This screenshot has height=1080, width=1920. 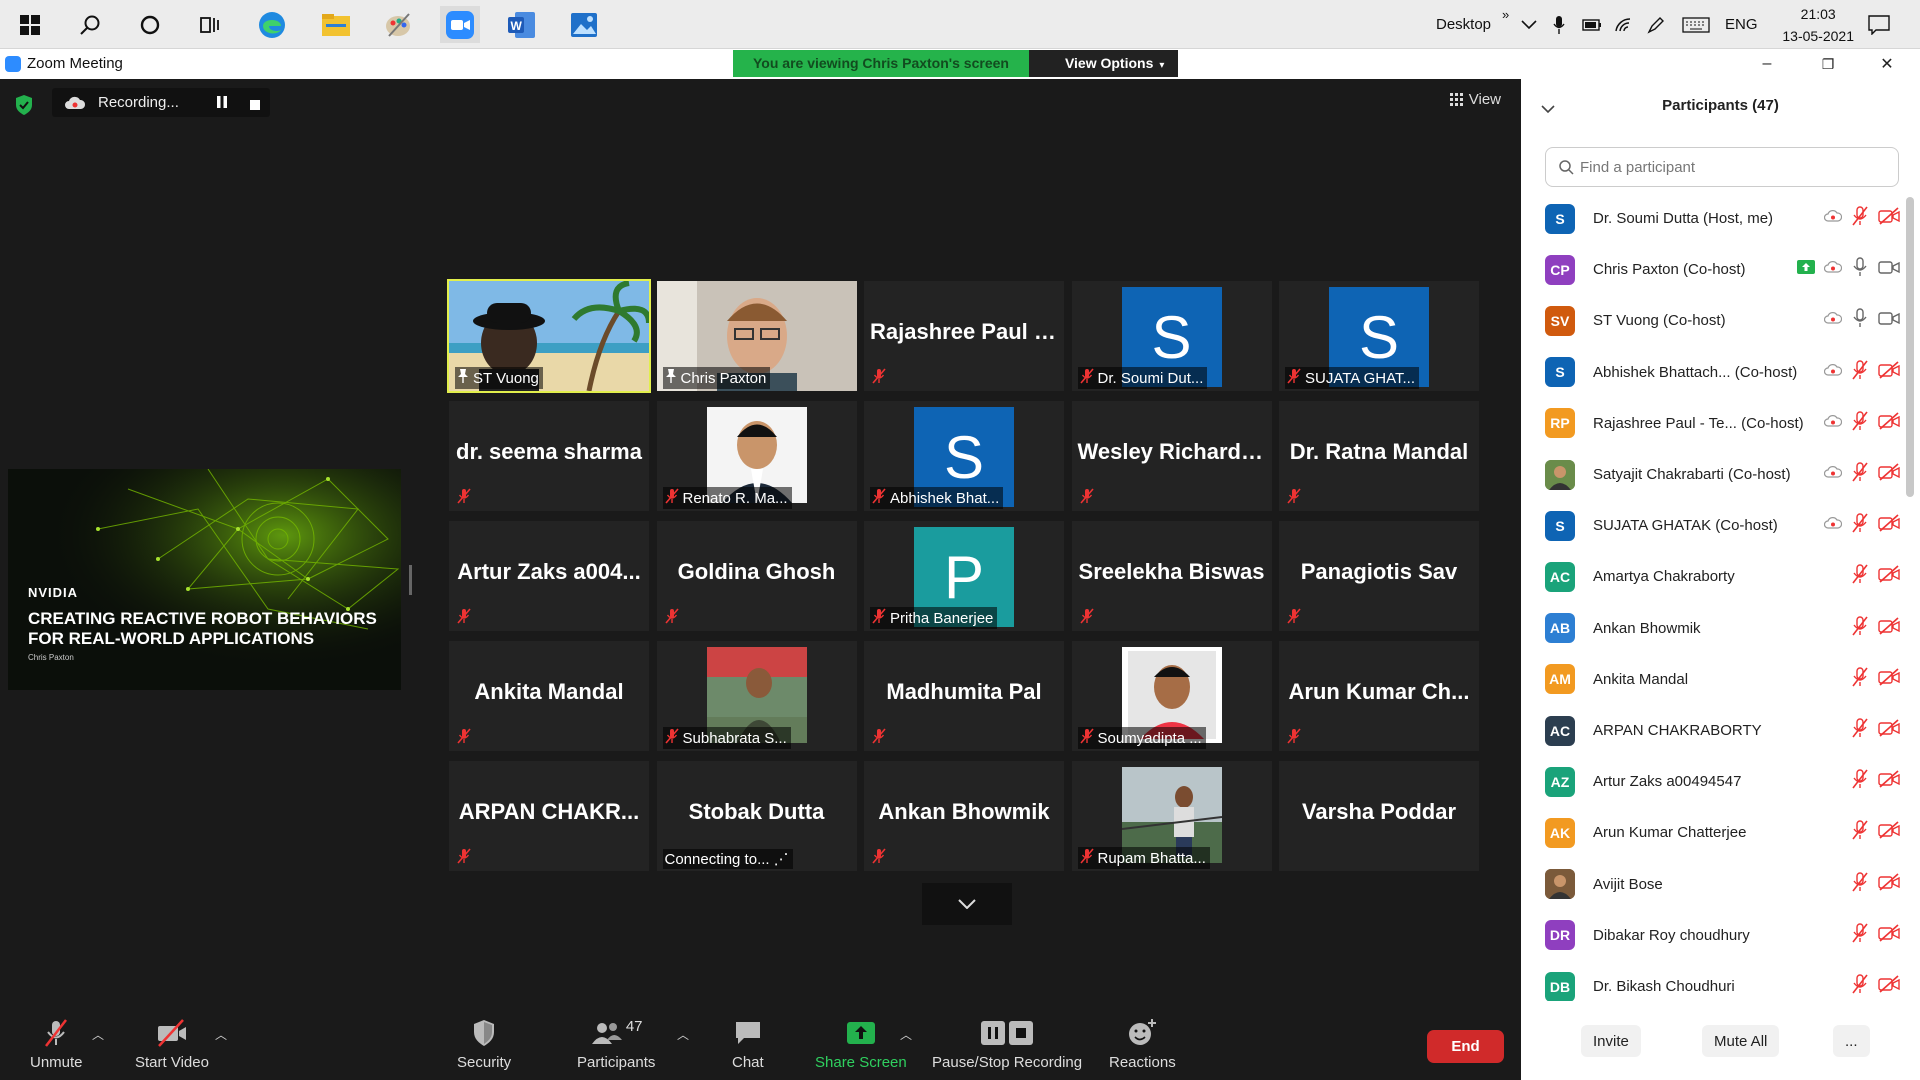 What do you see at coordinates (522, 24) in the screenshot?
I see `word-app-icon: W` at bounding box center [522, 24].